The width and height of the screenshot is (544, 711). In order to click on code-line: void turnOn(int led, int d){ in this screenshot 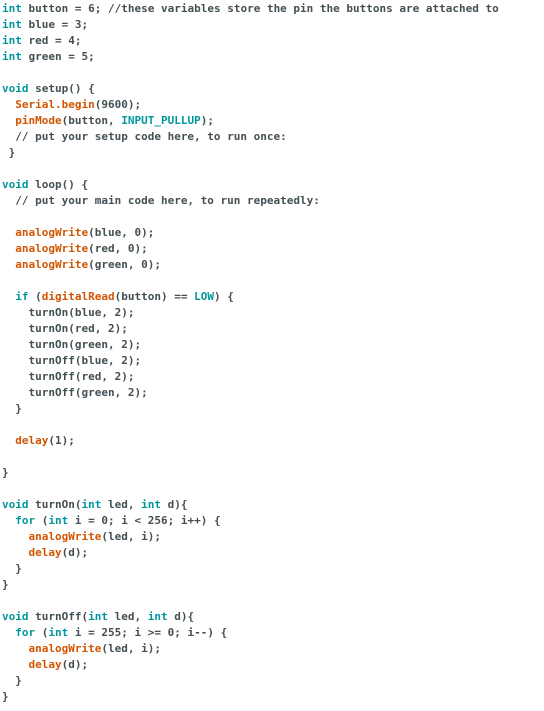, I will do `click(272, 505)`.